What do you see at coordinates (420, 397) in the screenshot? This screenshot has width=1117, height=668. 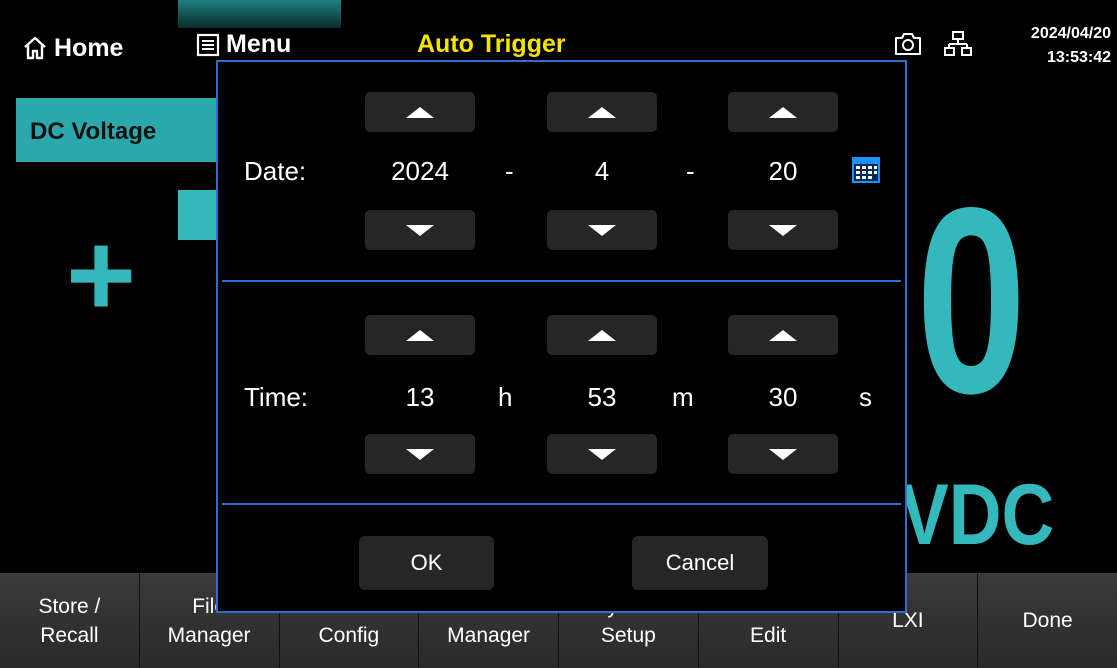 I see `hour-field: 13` at bounding box center [420, 397].